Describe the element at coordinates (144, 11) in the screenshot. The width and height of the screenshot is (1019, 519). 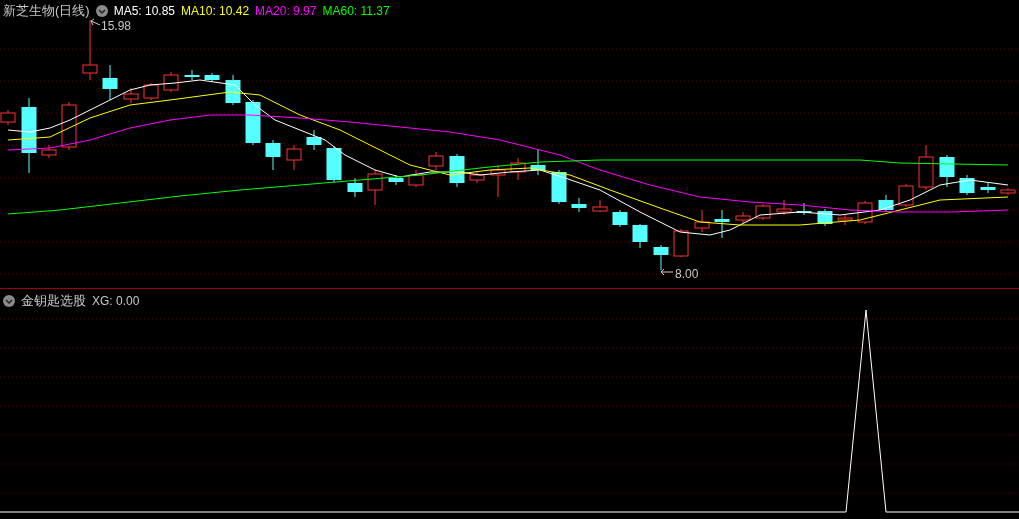
I see `indicator-value: MA5: 10.85` at that location.